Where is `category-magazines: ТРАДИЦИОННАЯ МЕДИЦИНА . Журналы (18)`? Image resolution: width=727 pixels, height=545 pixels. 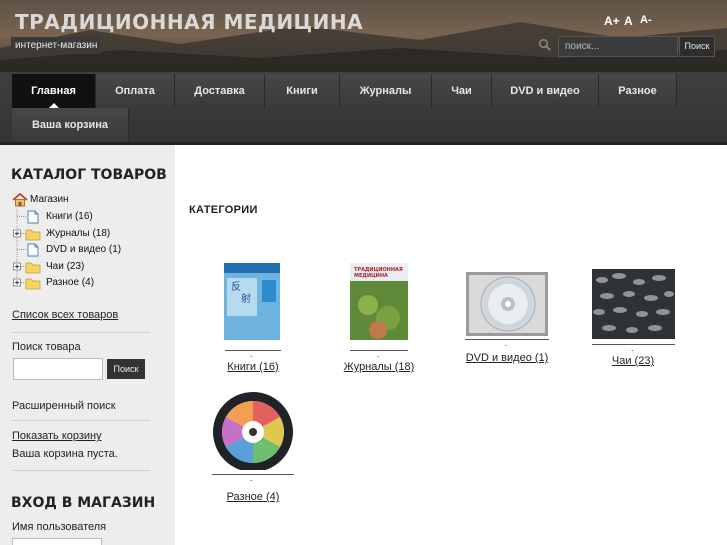 category-magazines: ТРАДИЦИОННАЯ МЕДИЦИНА . Журналы (18) is located at coordinates (379, 320).